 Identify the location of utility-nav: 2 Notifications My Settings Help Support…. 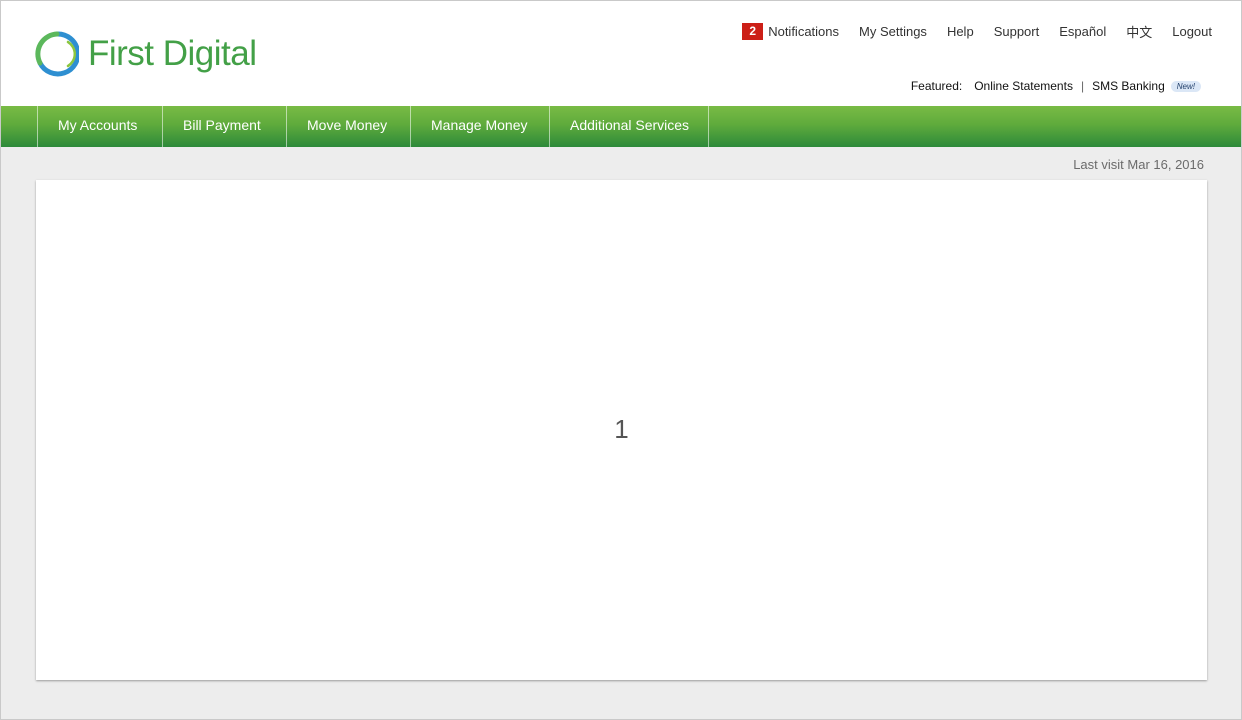
(977, 31).